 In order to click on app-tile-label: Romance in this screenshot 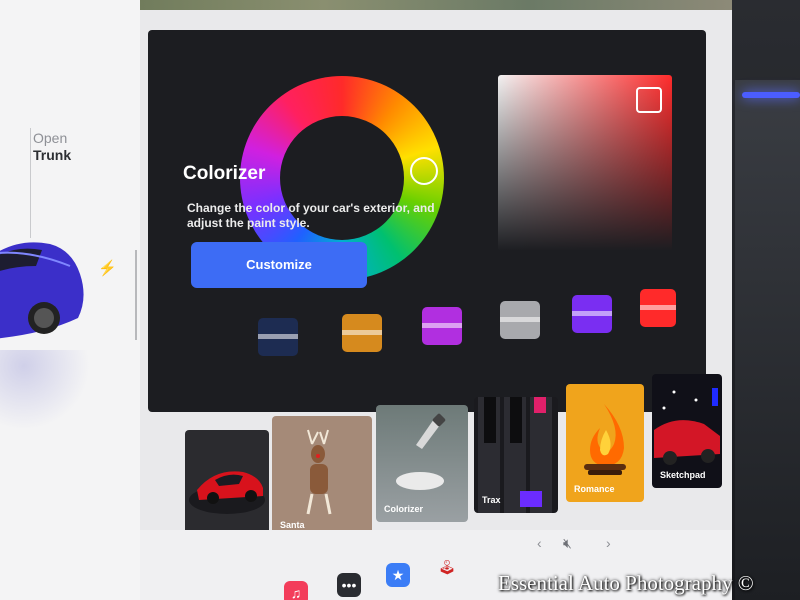, I will do `click(594, 489)`.